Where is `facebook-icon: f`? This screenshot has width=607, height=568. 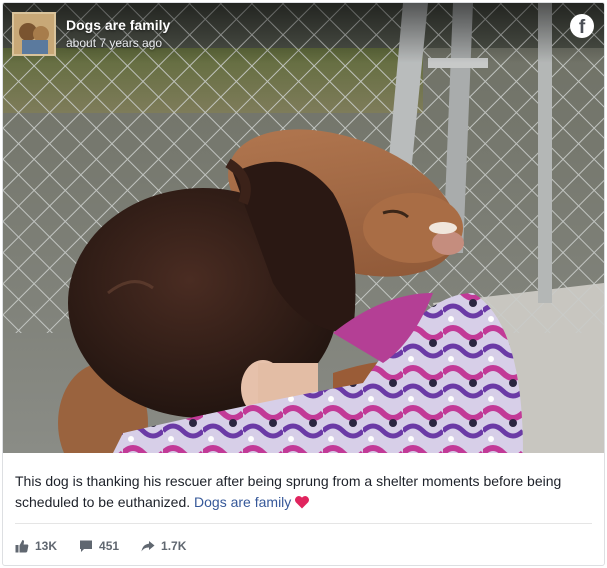 facebook-icon: f is located at coordinates (582, 26).